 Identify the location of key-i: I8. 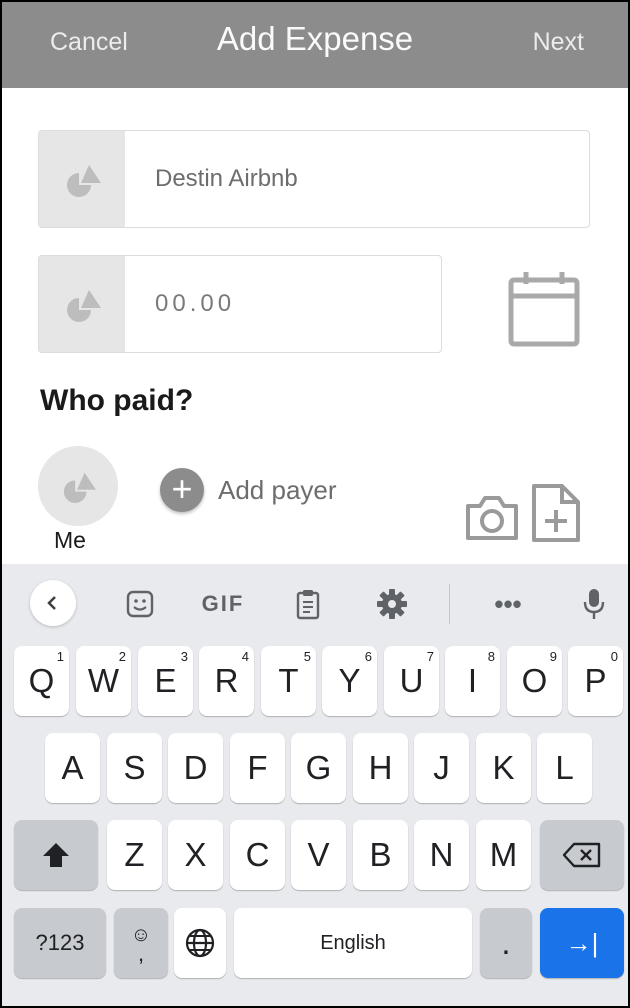
(472, 681).